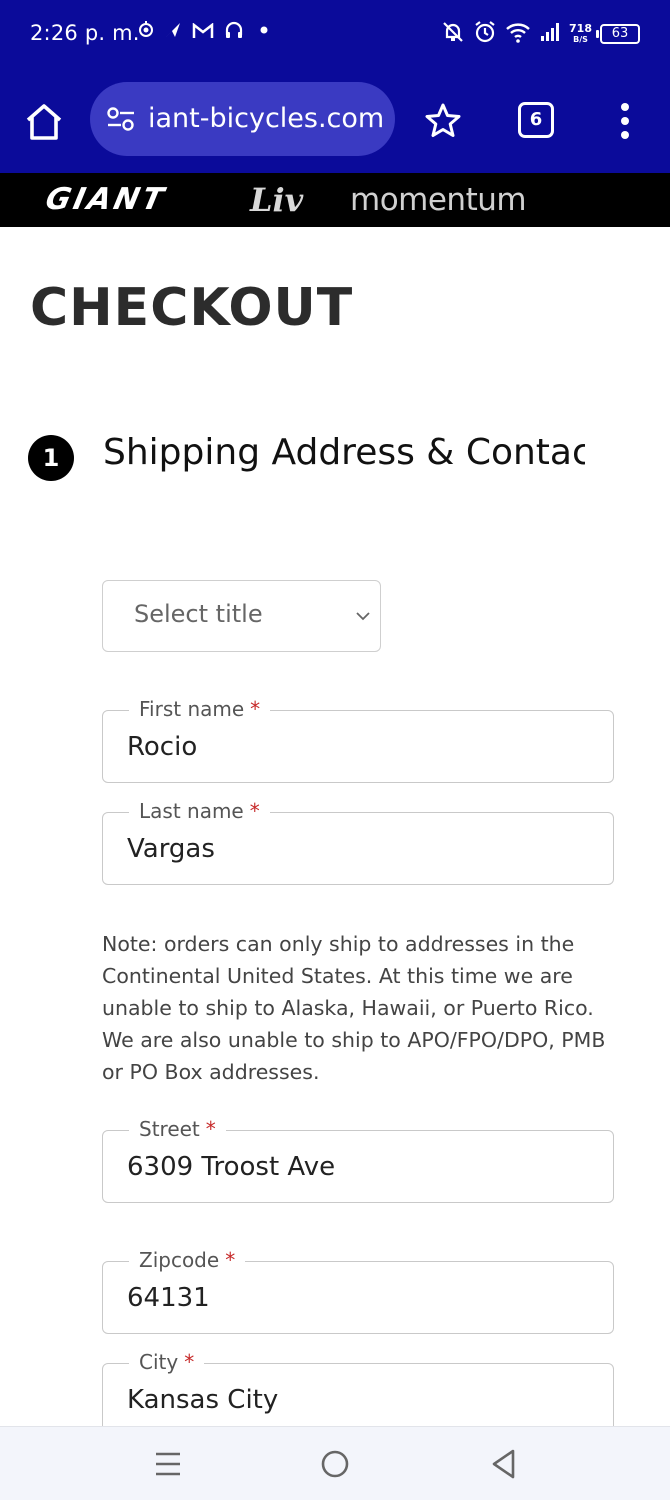  I want to click on liv-logo: Liv, so click(276, 200).